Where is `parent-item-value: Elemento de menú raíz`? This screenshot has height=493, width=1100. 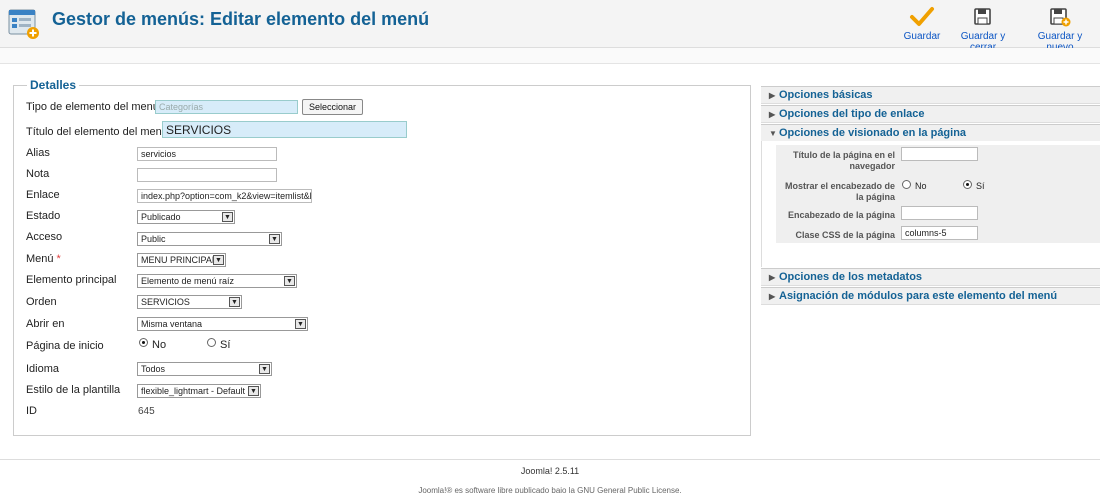
parent-item-value: Elemento de menú raíz is located at coordinates (188, 281).